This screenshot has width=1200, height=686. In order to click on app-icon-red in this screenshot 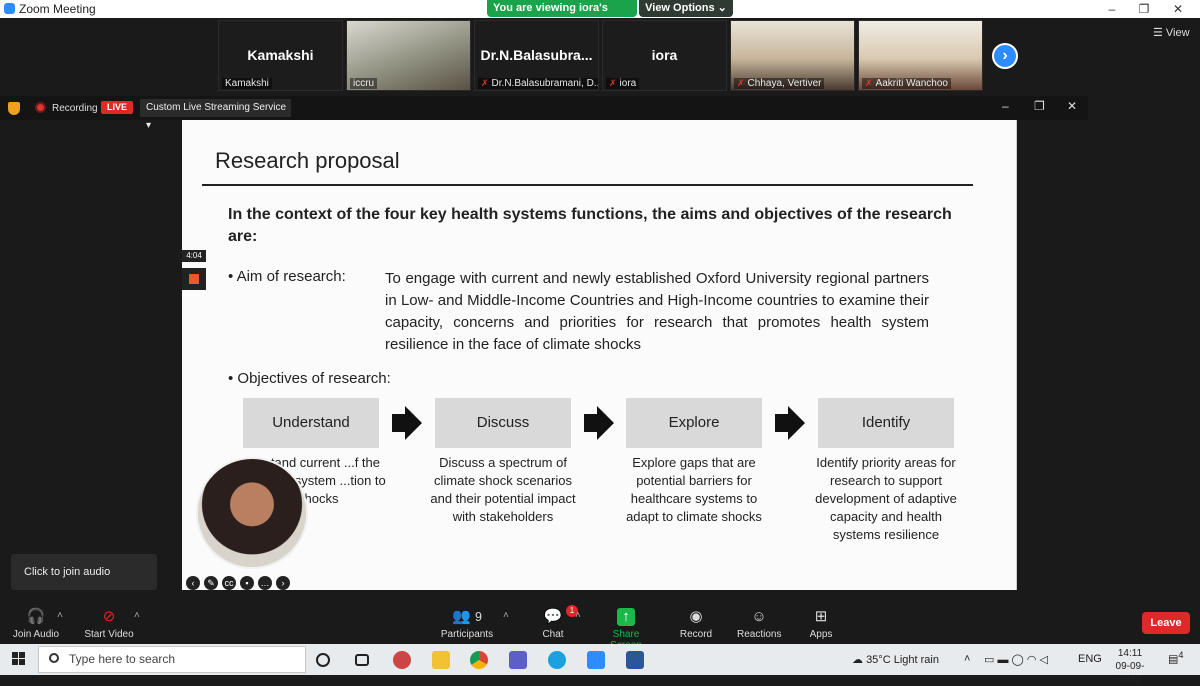, I will do `click(402, 660)`.